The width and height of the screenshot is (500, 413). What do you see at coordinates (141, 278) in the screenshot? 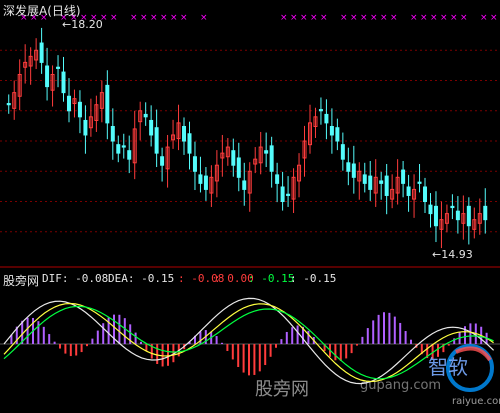
I see `dea-label: DEA: -0.15` at bounding box center [141, 278].